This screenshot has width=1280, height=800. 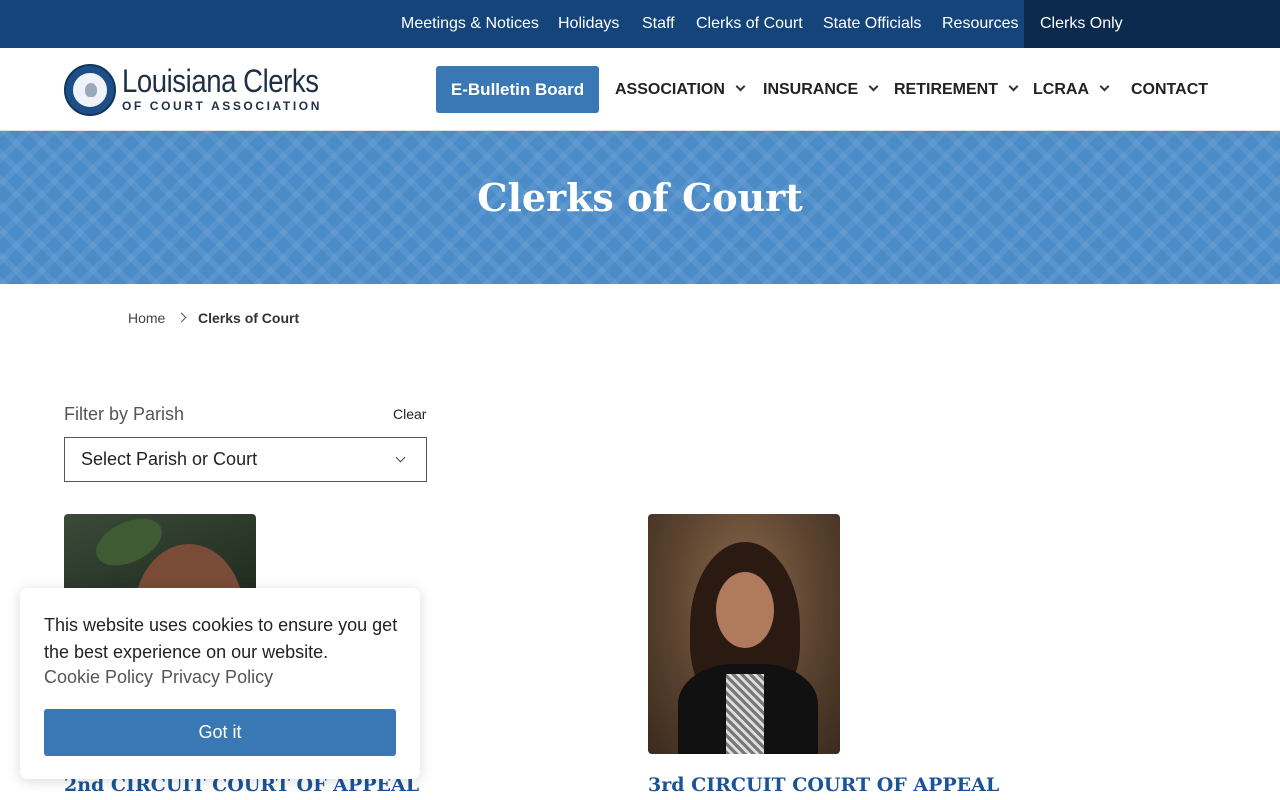 What do you see at coordinates (1061, 89) in the screenshot?
I see `nav-lcraa-label: LCRAA` at bounding box center [1061, 89].